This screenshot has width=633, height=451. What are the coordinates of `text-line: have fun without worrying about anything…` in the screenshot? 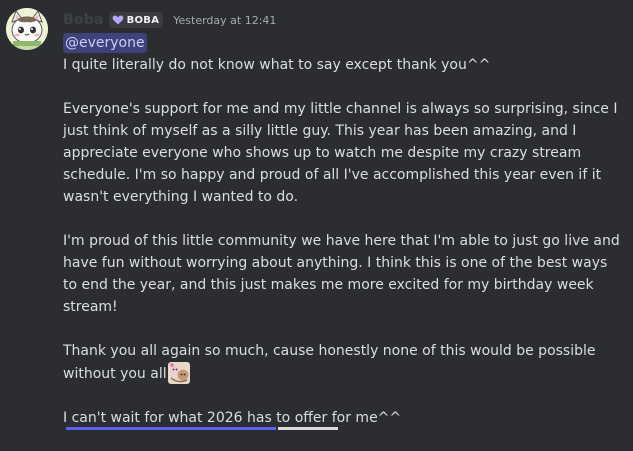 It's located at (335, 263).